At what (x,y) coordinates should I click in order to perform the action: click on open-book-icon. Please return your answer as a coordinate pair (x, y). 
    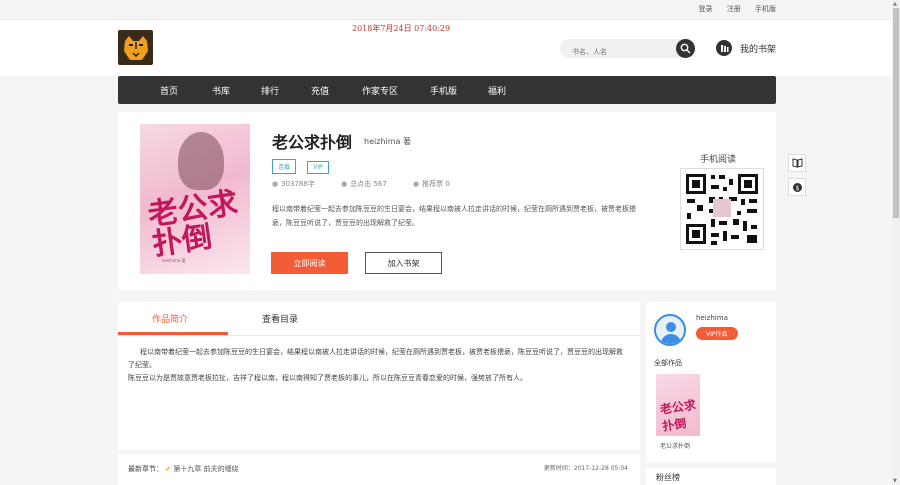
    Looking at the image, I should click on (797, 163).